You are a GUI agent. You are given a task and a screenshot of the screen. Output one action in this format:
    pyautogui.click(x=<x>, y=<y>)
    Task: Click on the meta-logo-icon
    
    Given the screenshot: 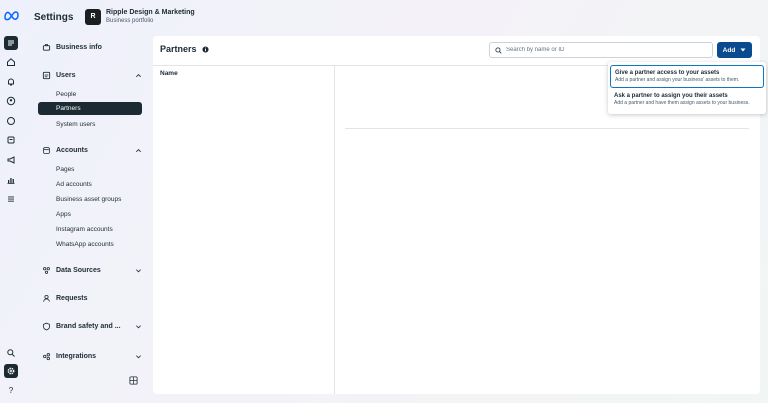 What is the action you would take?
    pyautogui.click(x=11, y=15)
    